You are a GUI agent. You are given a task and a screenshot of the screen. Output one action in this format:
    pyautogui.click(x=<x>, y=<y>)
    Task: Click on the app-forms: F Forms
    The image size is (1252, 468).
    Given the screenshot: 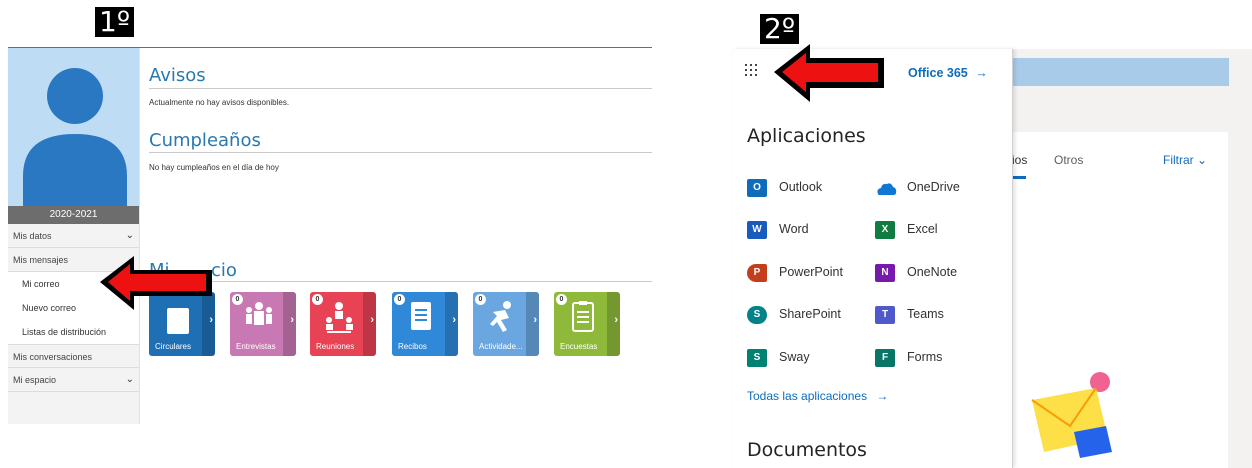 What is the action you would take?
    pyautogui.click(x=935, y=358)
    